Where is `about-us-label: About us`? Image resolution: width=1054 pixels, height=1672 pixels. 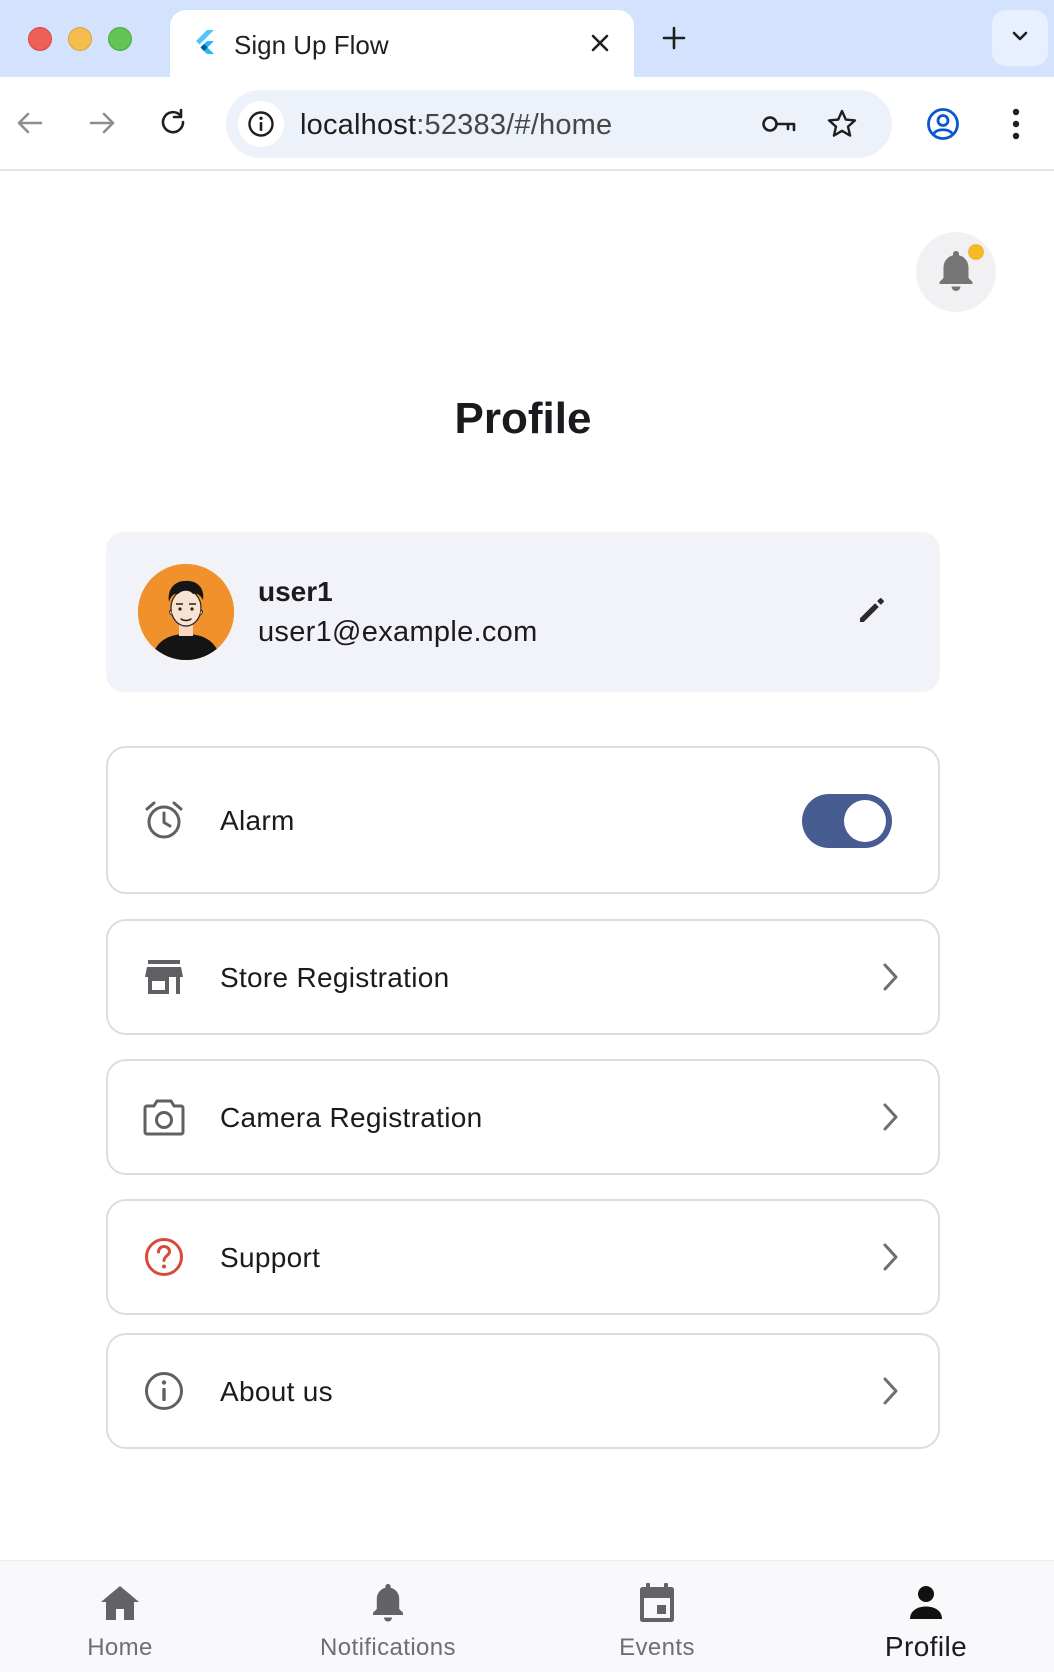 about-us-label: About us is located at coordinates (276, 1391).